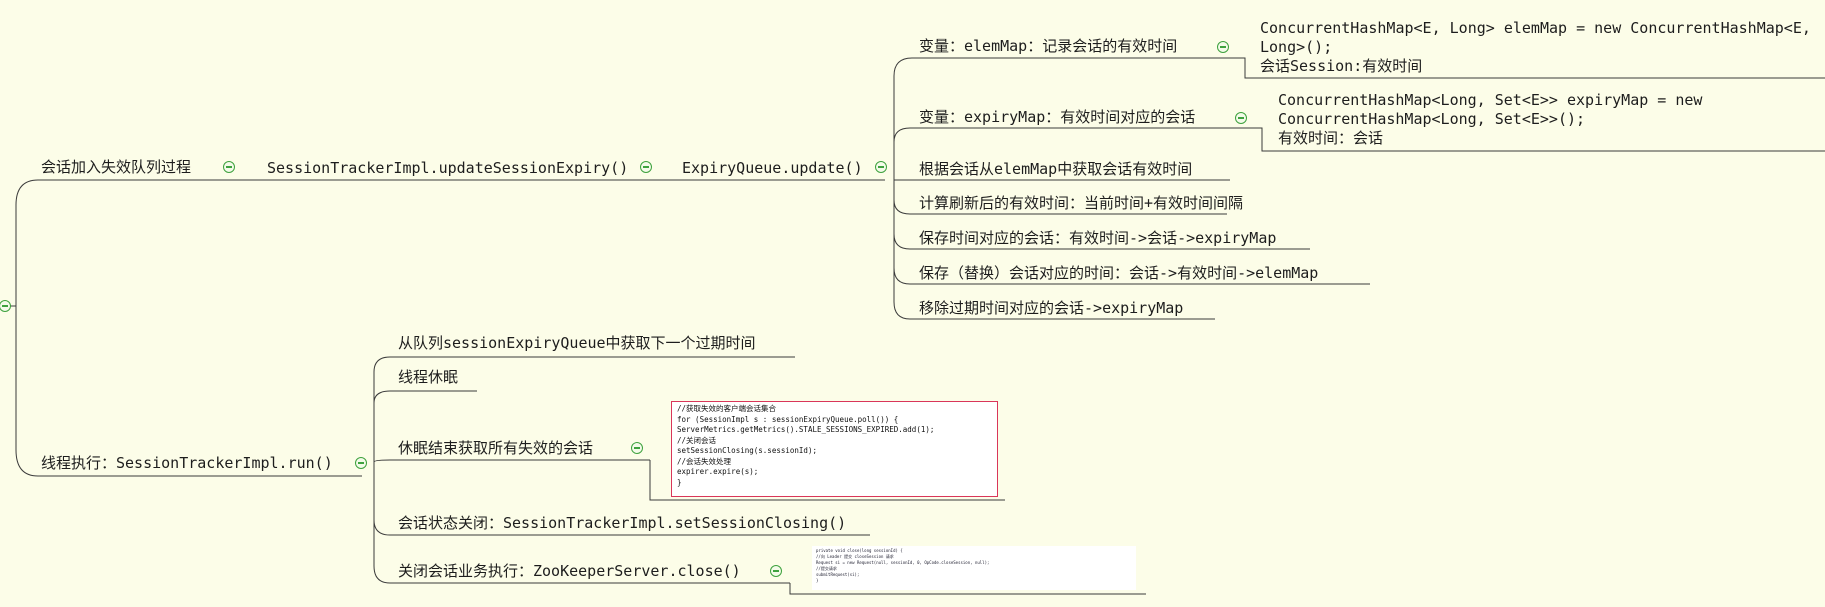 The height and width of the screenshot is (607, 1825). I want to click on step-get-expired-sessions: 休眠结束获取所有失效的会话, so click(496, 448).